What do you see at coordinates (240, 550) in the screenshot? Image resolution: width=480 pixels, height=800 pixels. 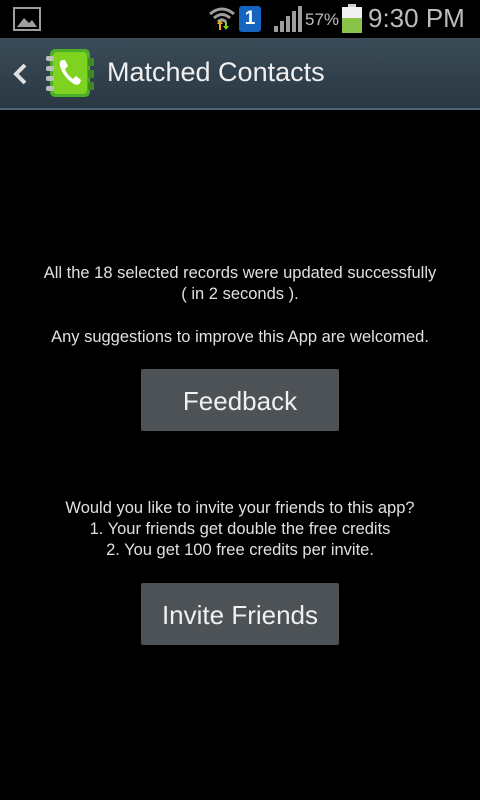 I see `invite-benefit-2: 2. You get 100 free credits per invite.` at bounding box center [240, 550].